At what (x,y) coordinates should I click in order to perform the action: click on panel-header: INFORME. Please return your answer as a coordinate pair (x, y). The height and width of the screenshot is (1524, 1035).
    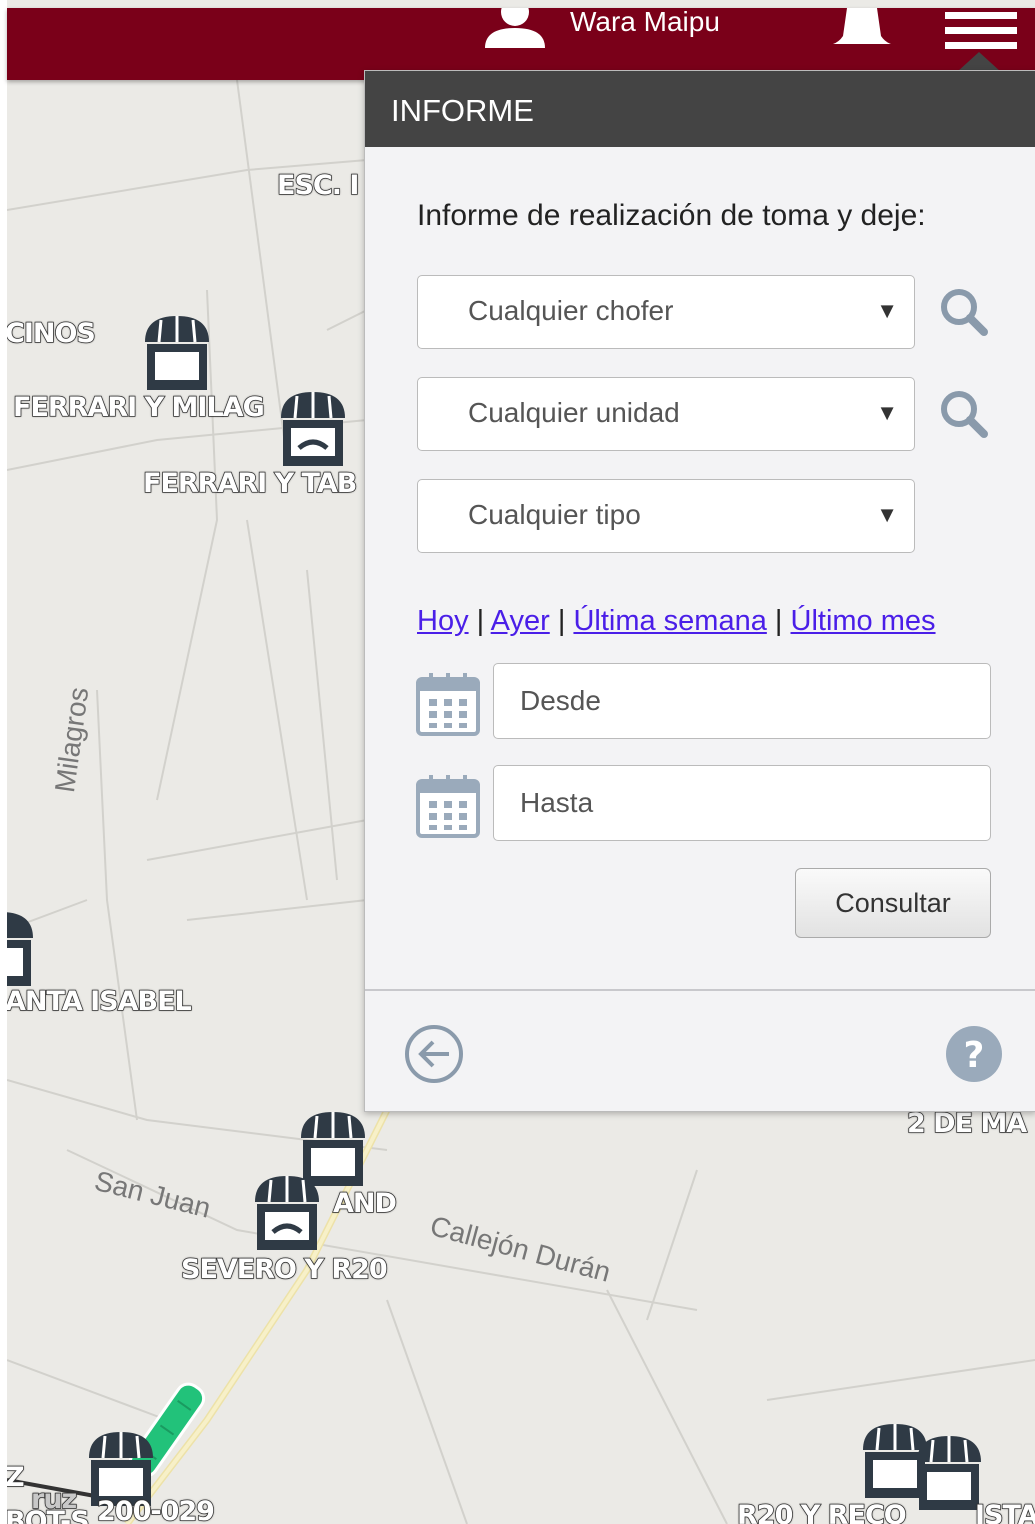
    Looking at the image, I should click on (700, 109).